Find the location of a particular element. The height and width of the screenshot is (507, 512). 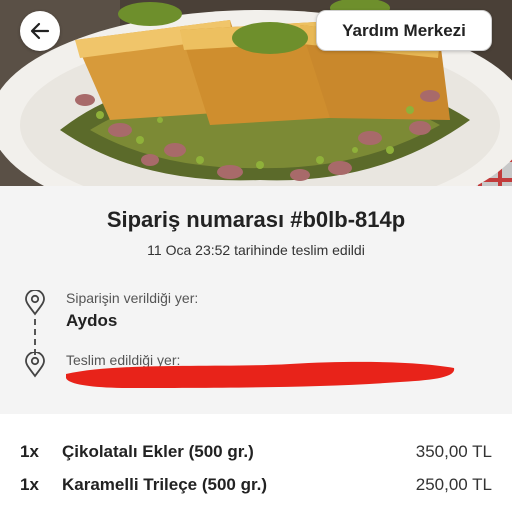

redacted-address is located at coordinates (260, 374).